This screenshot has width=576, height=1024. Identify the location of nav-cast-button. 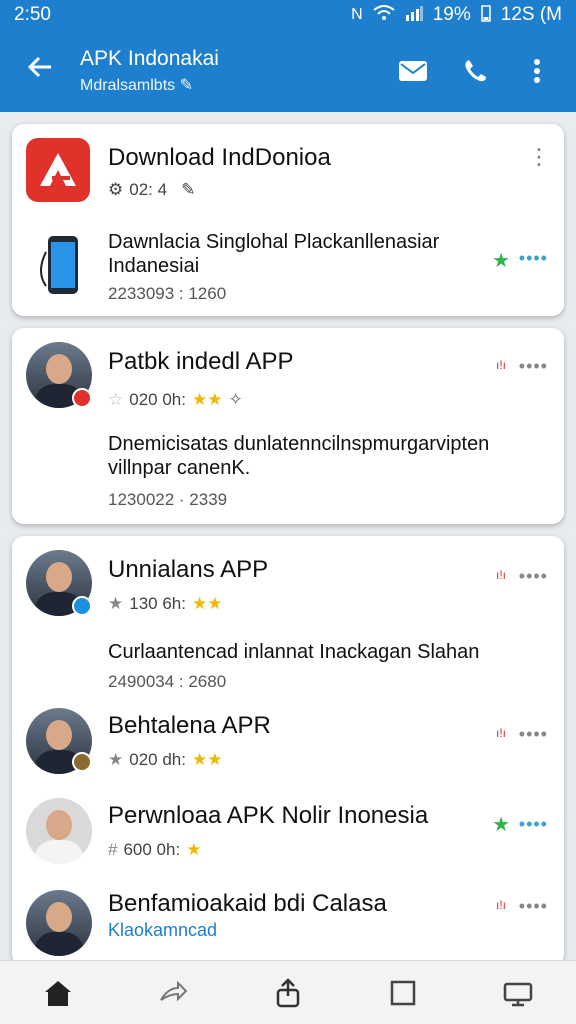
(518, 993).